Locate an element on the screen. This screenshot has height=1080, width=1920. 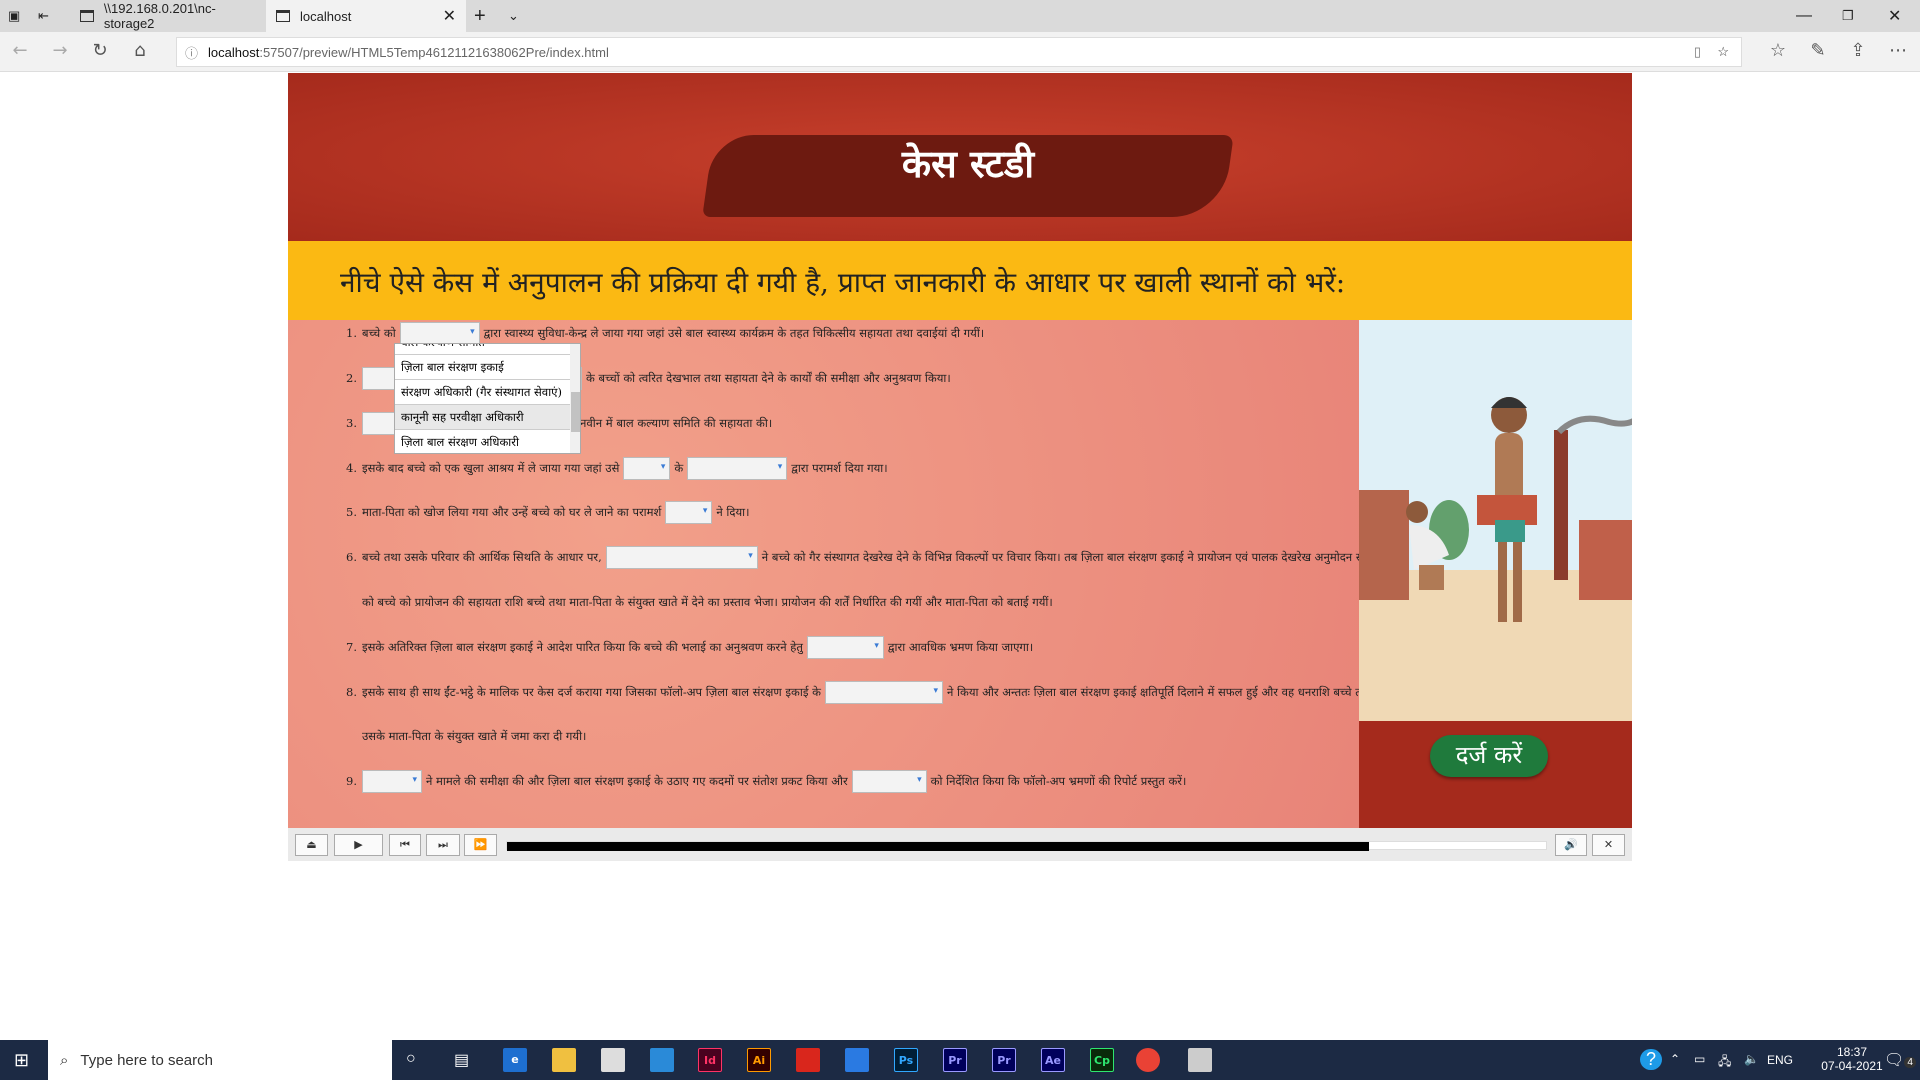
dropdown-option: ज़िला बाल संरक्षण अधिकारी is located at coordinates (482, 441).